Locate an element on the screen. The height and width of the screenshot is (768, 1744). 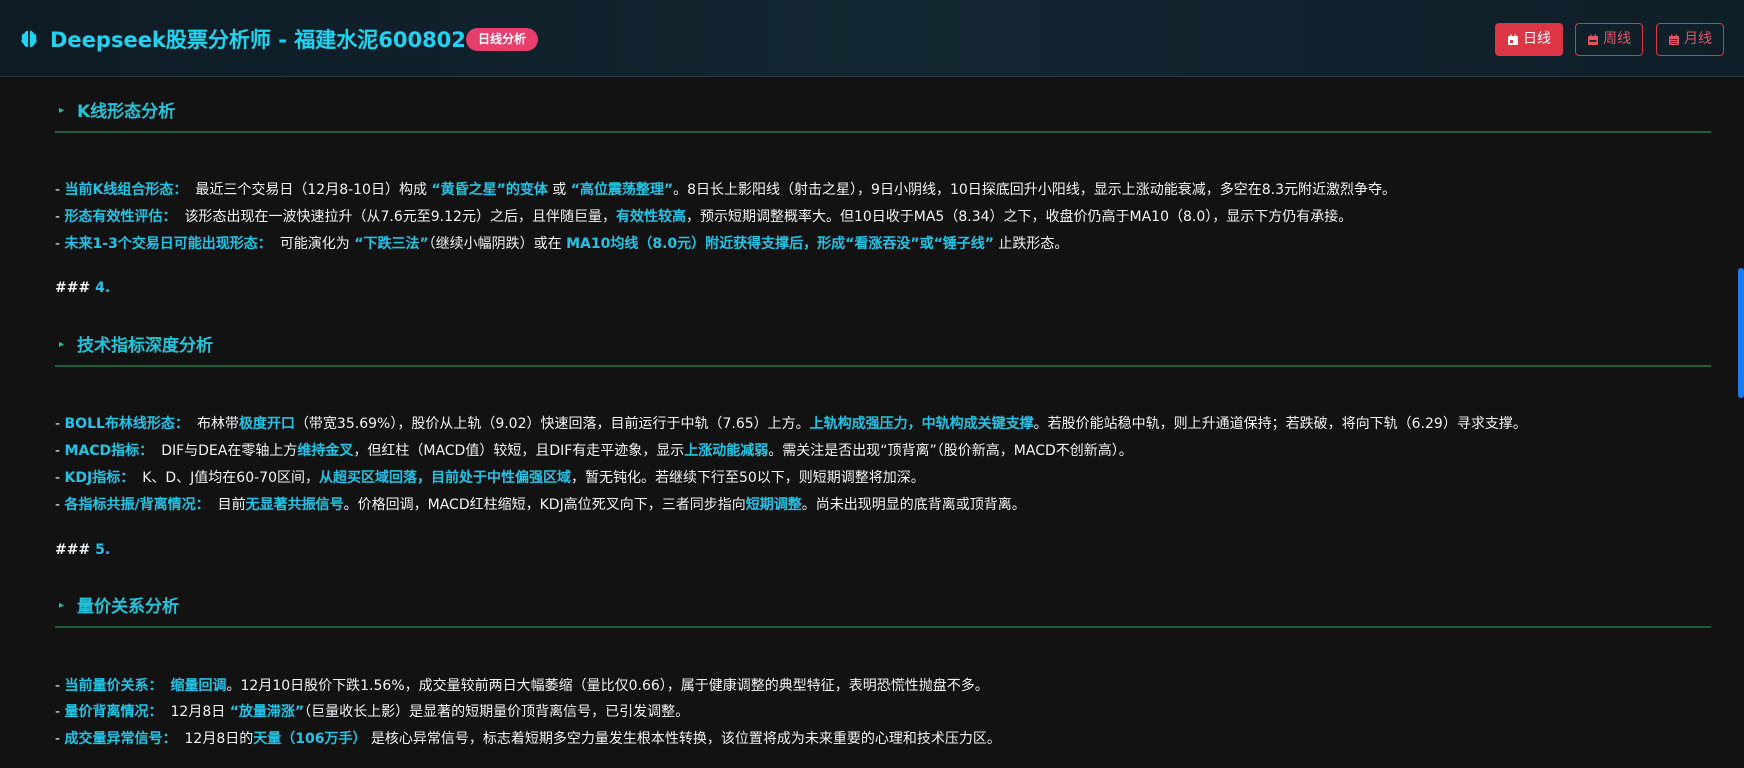
item-highlight: 上轨构成强压力，中轨构成关键支撑 is located at coordinates (921, 424).